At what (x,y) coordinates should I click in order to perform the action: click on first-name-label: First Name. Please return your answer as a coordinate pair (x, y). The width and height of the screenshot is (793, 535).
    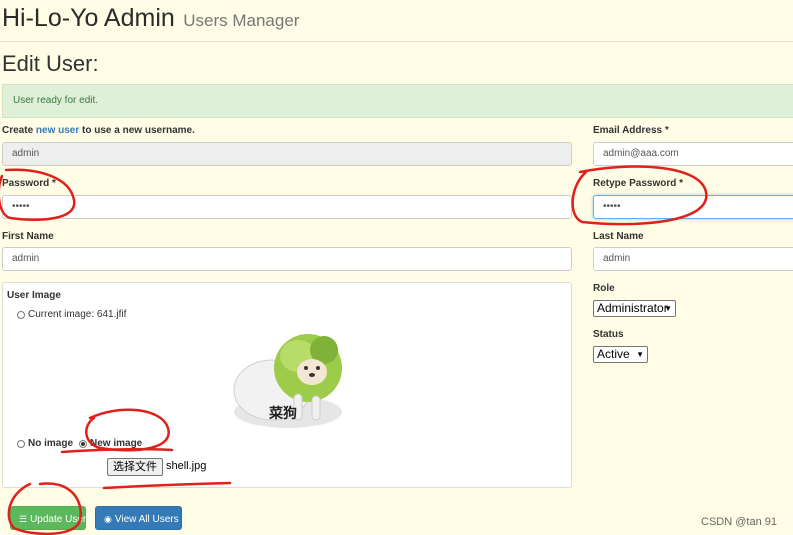
    Looking at the image, I should click on (28, 236).